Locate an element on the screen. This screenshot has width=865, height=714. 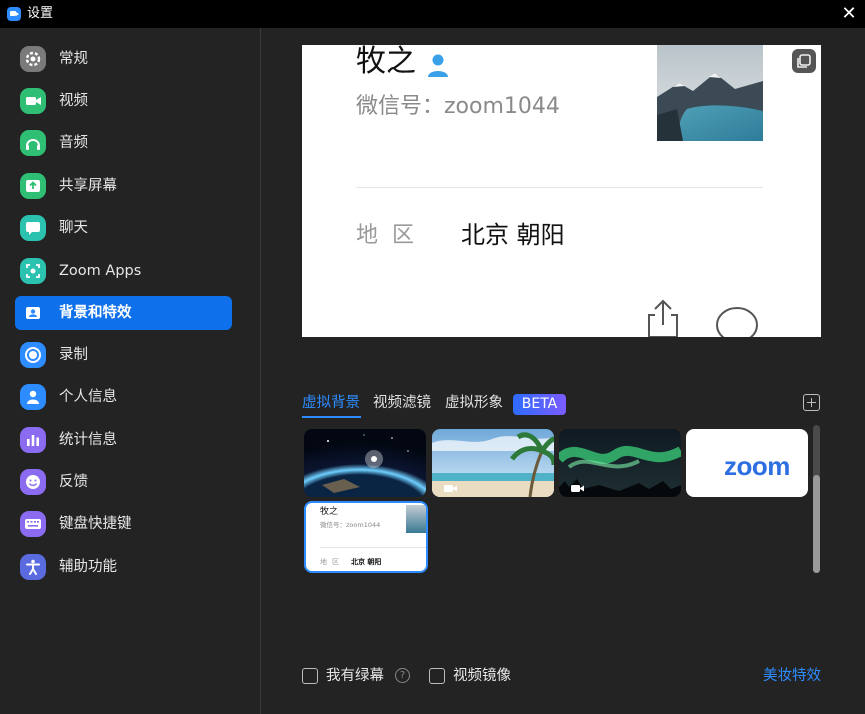
sidebar-item-chat-bubble: 聊天 is located at coordinates (123, 228).